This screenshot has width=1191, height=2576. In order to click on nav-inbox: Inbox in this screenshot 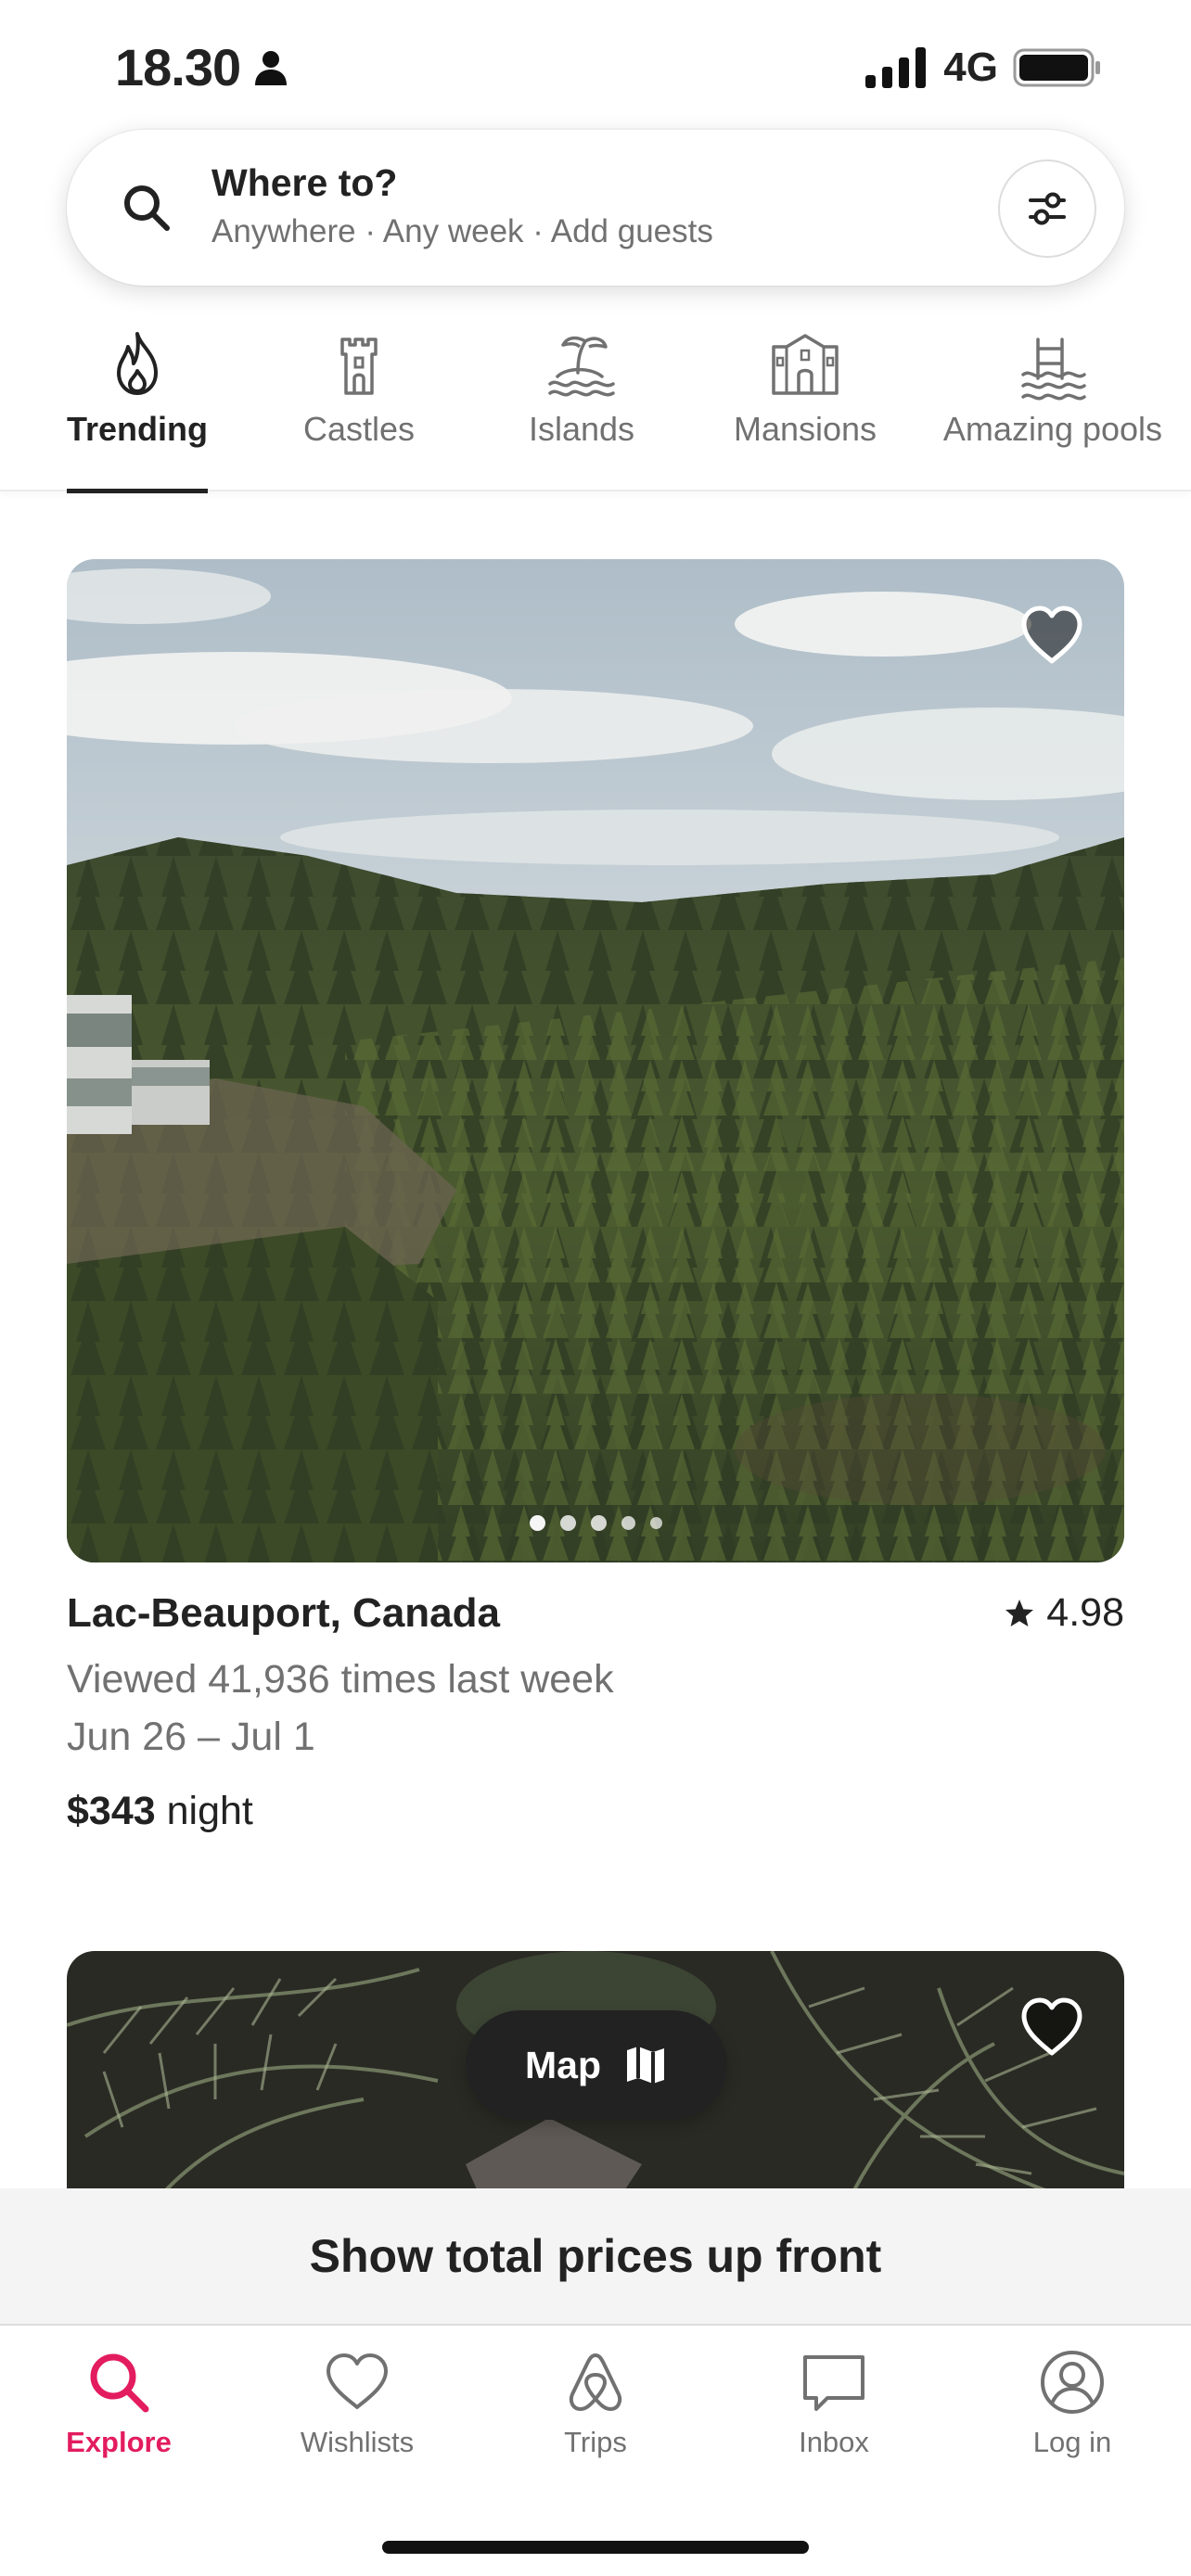, I will do `click(834, 2419)`.